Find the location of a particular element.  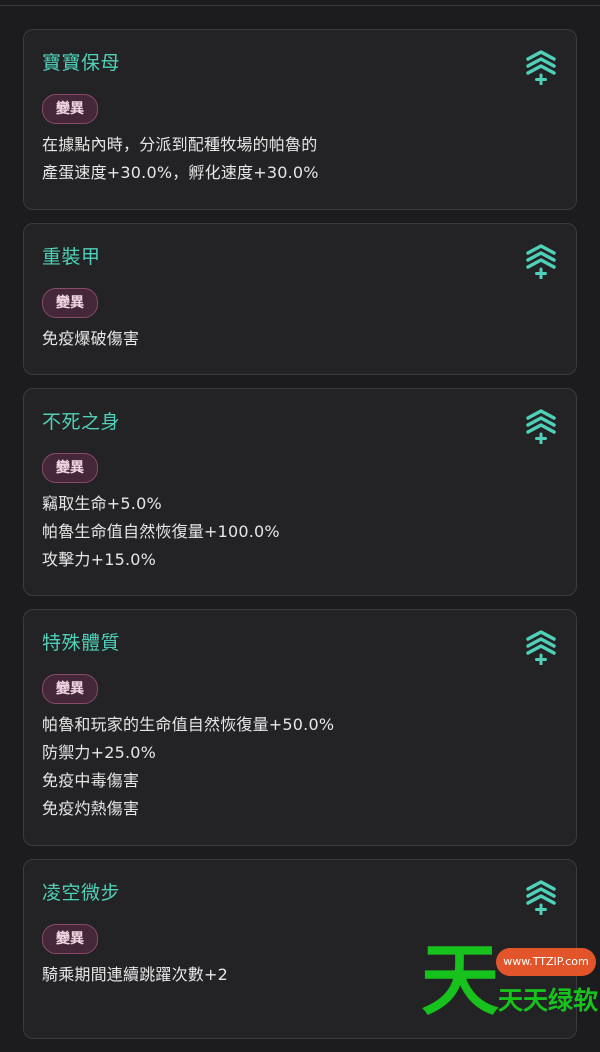

skill-title: 寶寶保母 is located at coordinates (81, 63).